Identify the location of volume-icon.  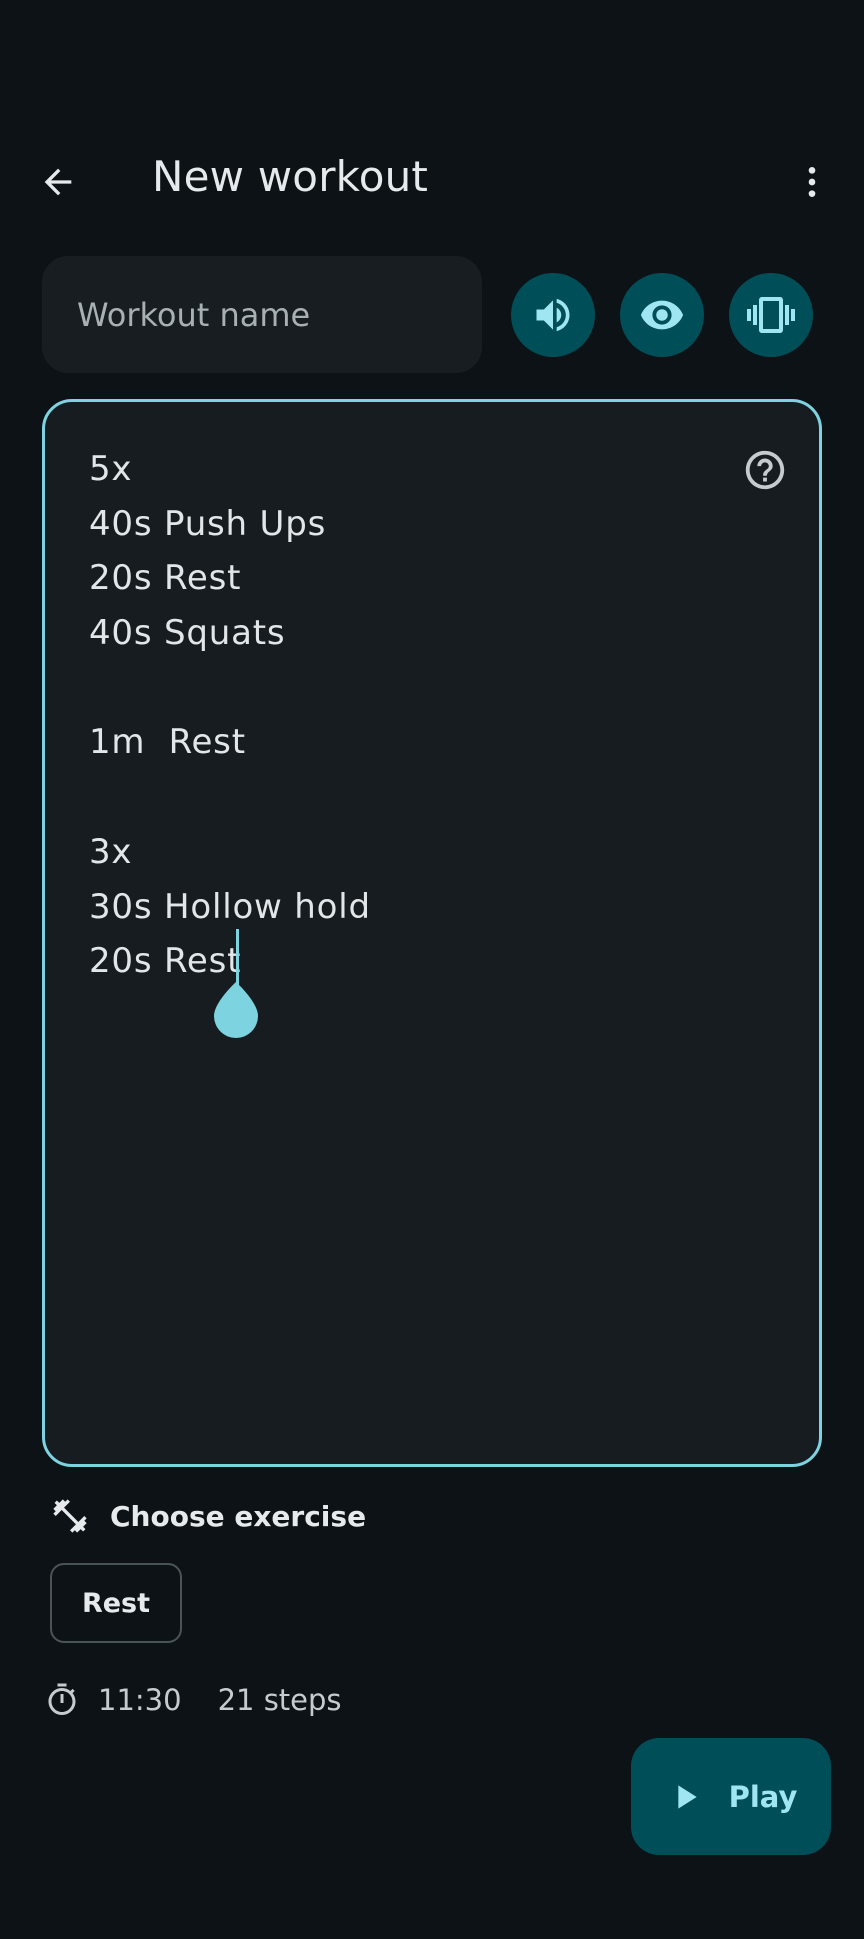
(553, 315).